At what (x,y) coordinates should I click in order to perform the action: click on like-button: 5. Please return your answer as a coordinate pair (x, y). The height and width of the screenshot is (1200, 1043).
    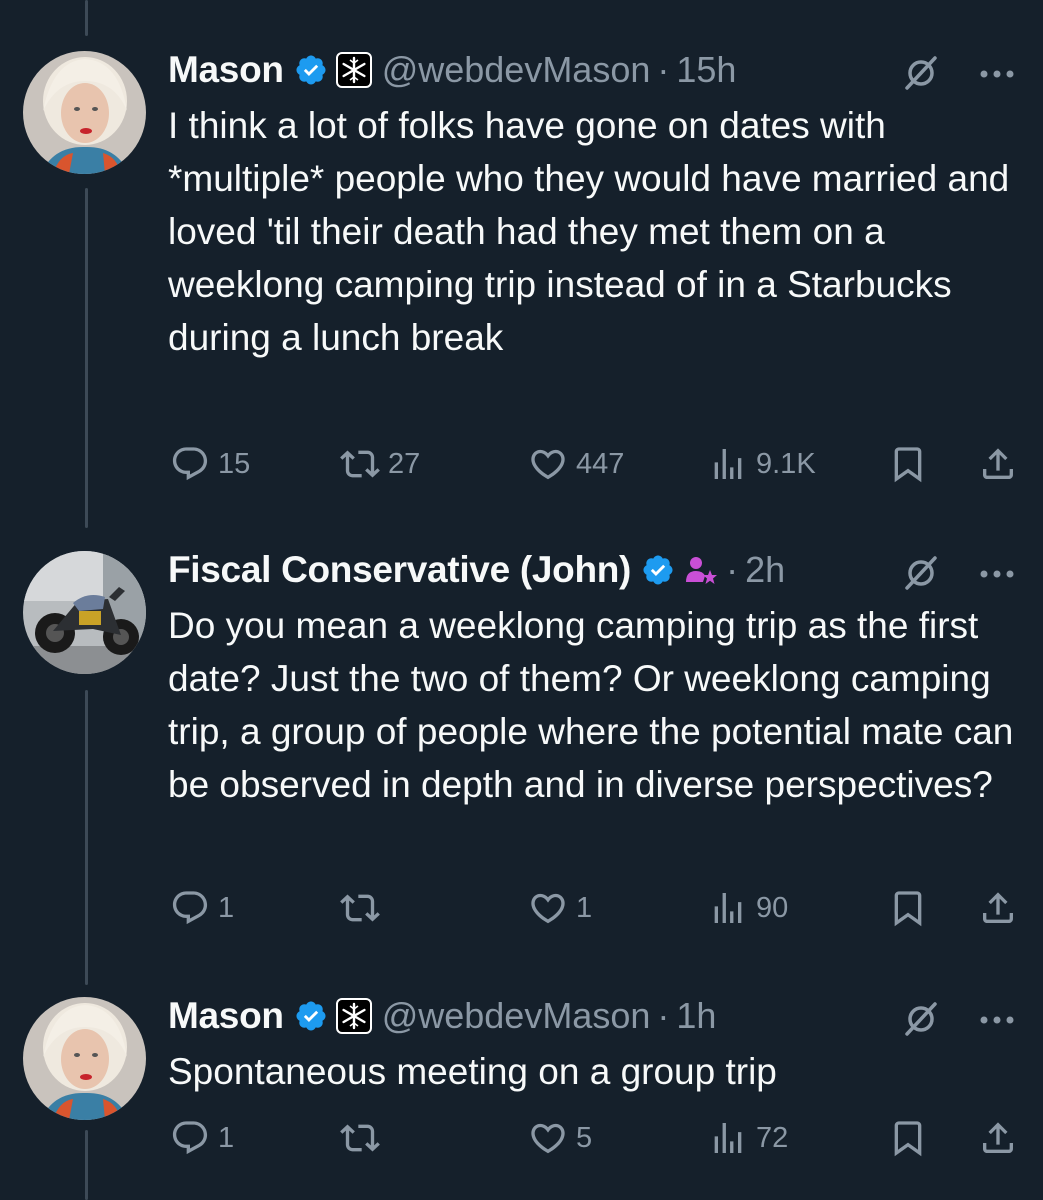
    Looking at the image, I should click on (560, 1138).